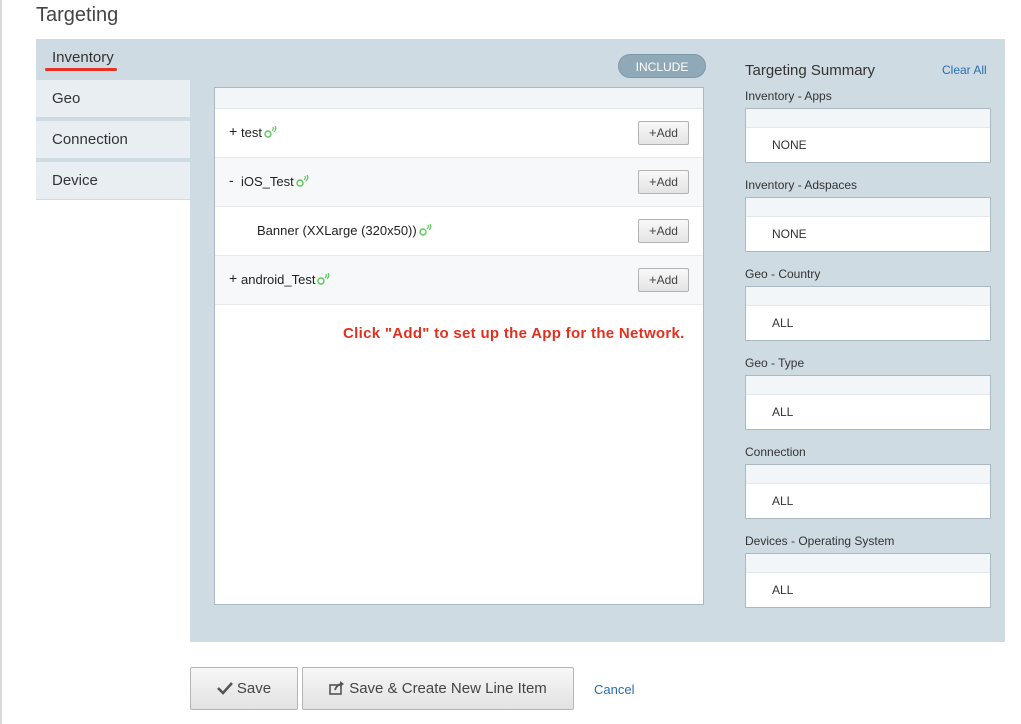 Image resolution: width=1021 pixels, height=724 pixels. I want to click on active-tab-underline, so click(81, 69).